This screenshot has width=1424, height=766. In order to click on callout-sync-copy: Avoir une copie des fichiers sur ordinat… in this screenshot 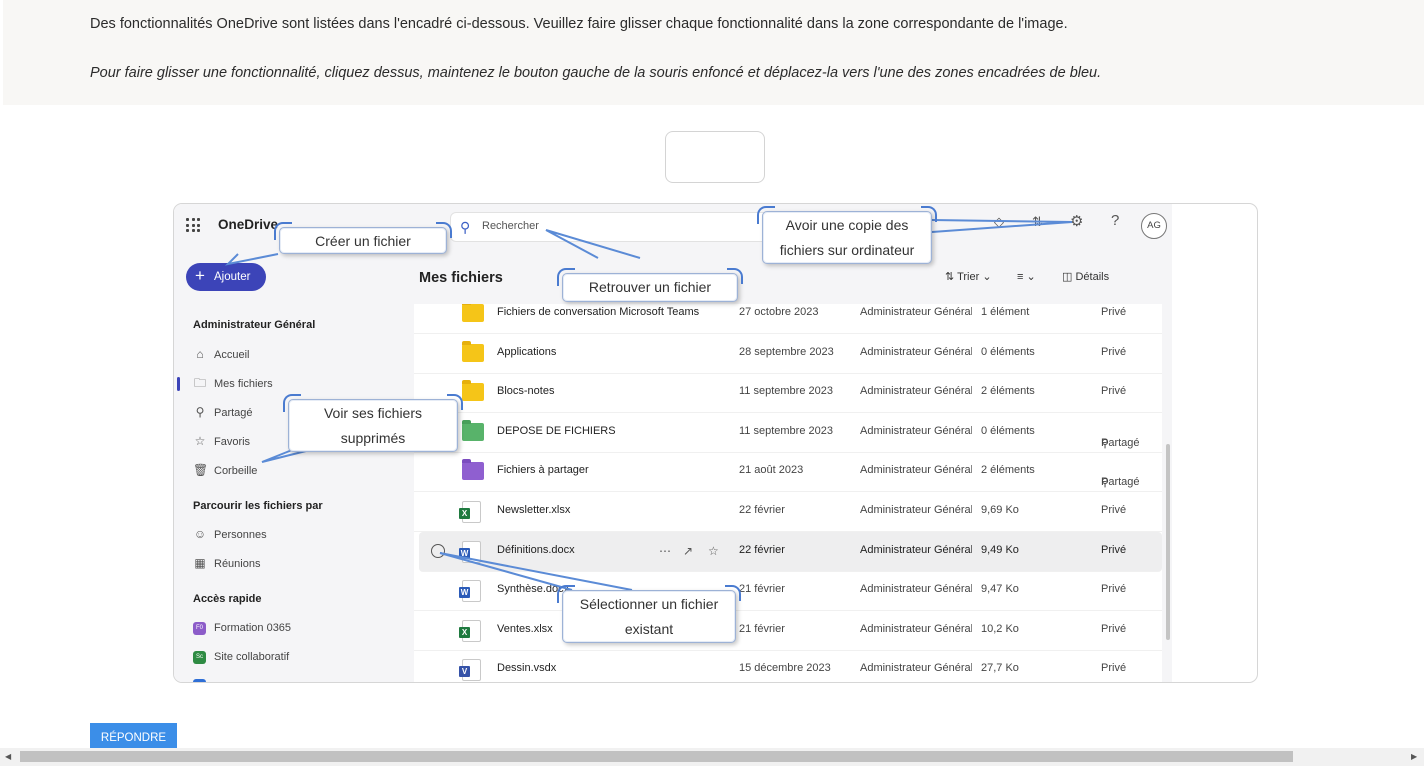, I will do `click(847, 235)`.